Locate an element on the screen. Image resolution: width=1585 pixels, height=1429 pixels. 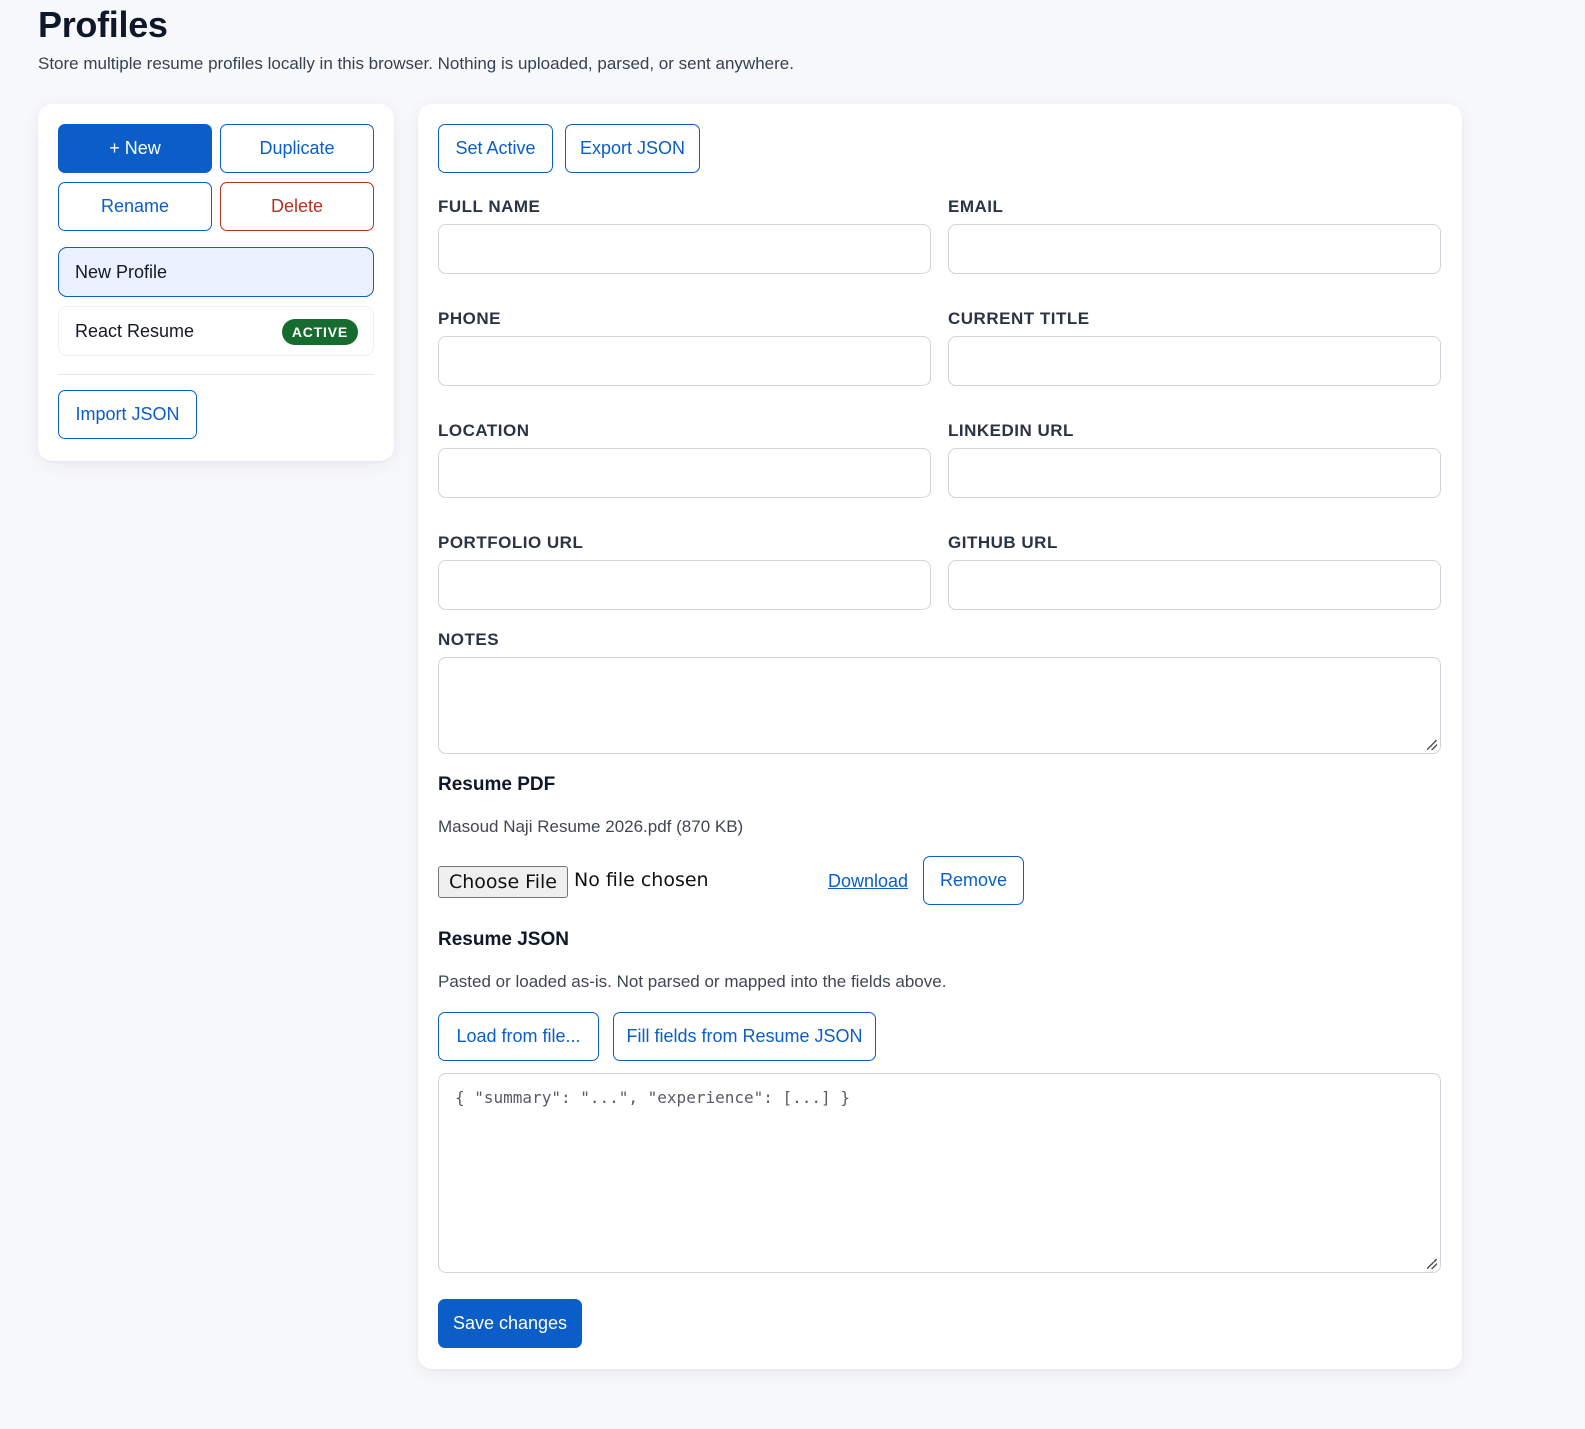
github-url-label: GITHUB URL is located at coordinates (1003, 542).